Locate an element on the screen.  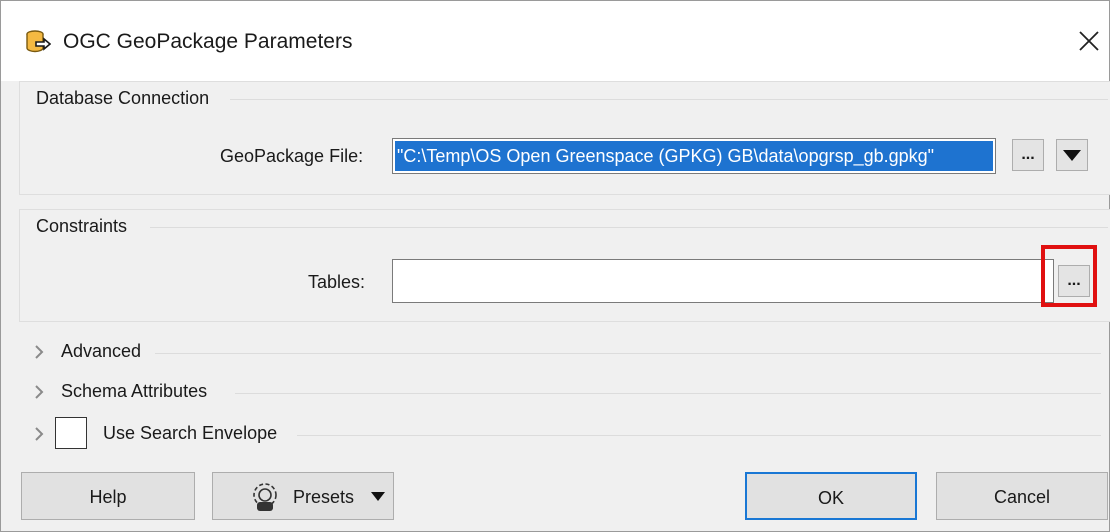
constraints-title: Constraints is located at coordinates (82, 226).